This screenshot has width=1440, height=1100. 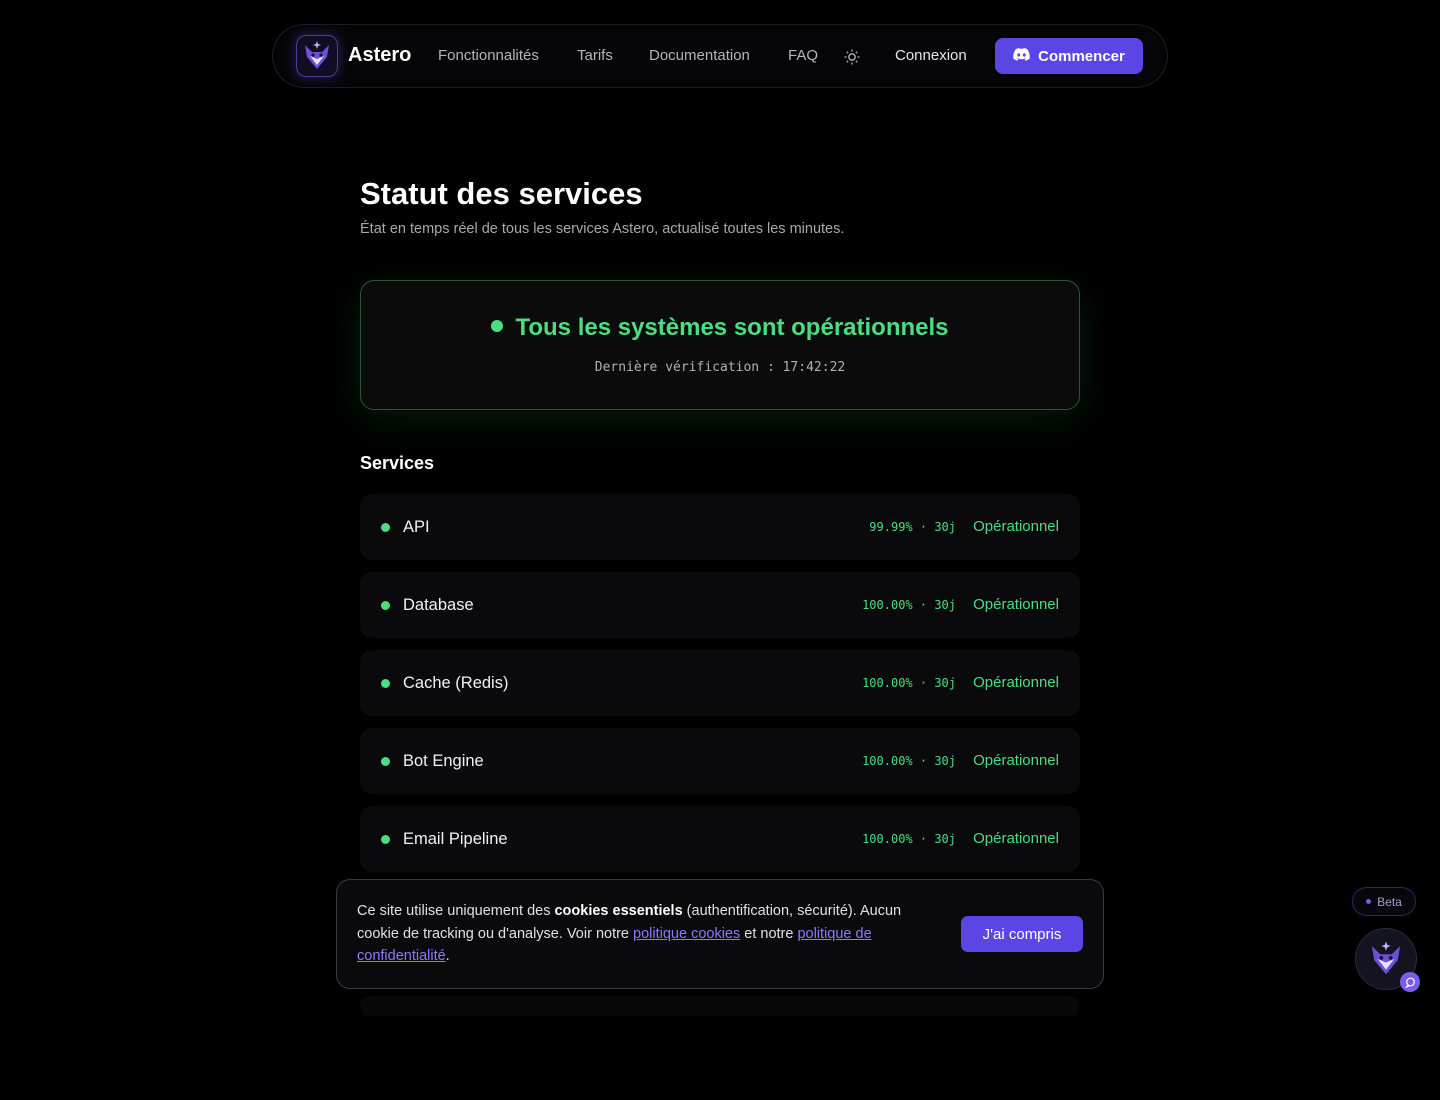 What do you see at coordinates (732, 327) in the screenshot?
I see `overall-status-text: Tous les systèmes sont opérationnels` at bounding box center [732, 327].